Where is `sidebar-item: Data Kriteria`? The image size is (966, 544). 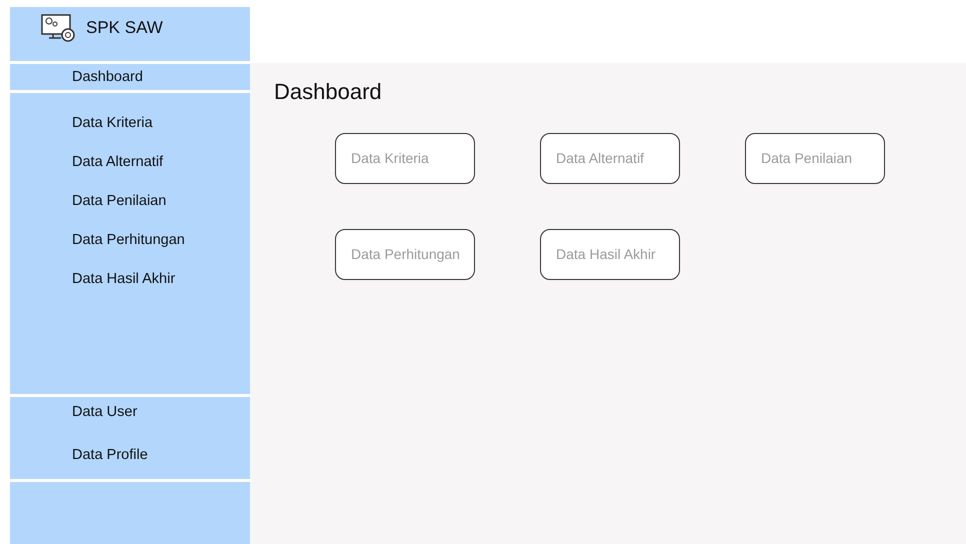 sidebar-item: Data Kriteria is located at coordinates (130, 123).